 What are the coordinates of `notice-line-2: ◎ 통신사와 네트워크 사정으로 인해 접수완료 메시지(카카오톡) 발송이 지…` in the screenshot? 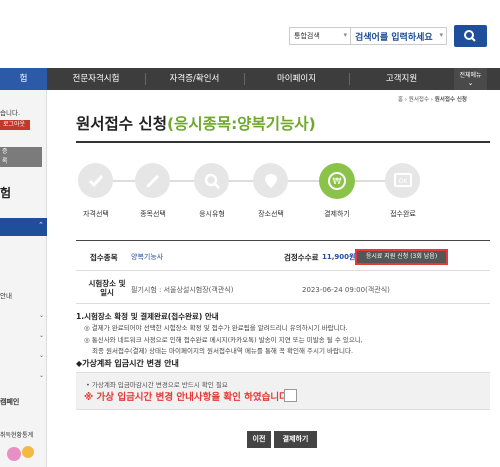 It's located at (223, 340).